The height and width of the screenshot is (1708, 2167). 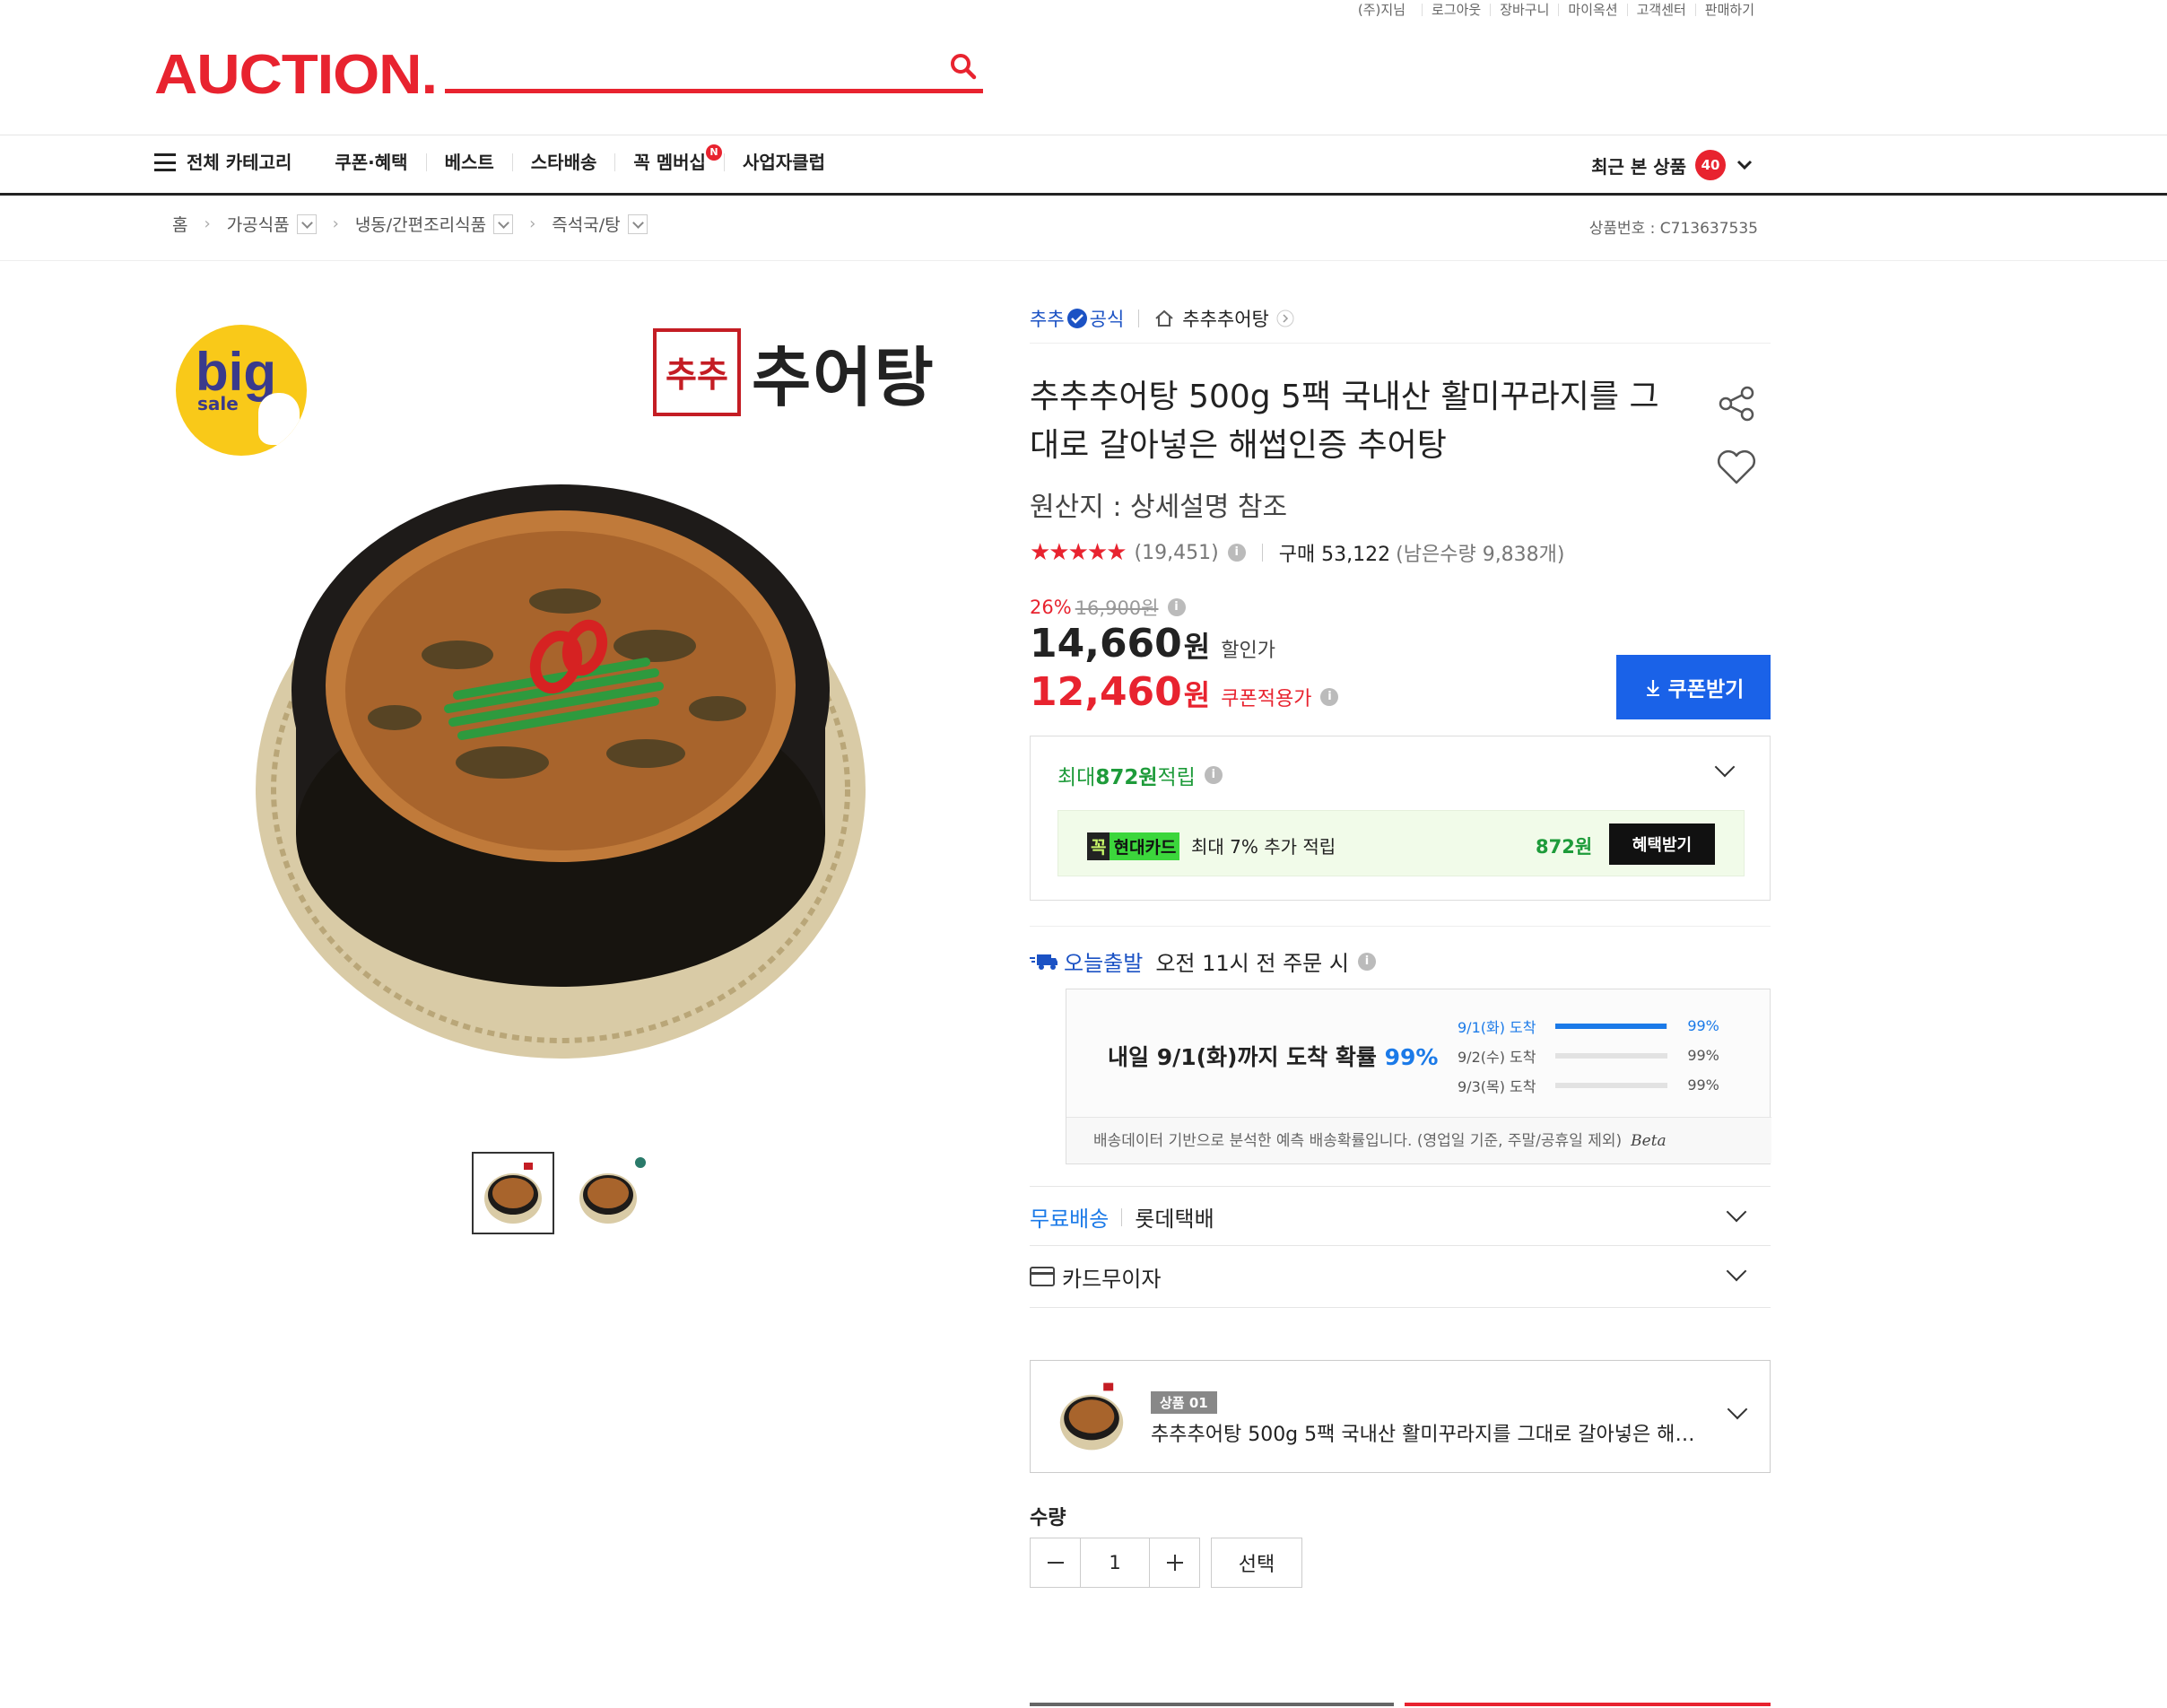 What do you see at coordinates (1455, 10) in the screenshot?
I see `logout-link: 로그아웃` at bounding box center [1455, 10].